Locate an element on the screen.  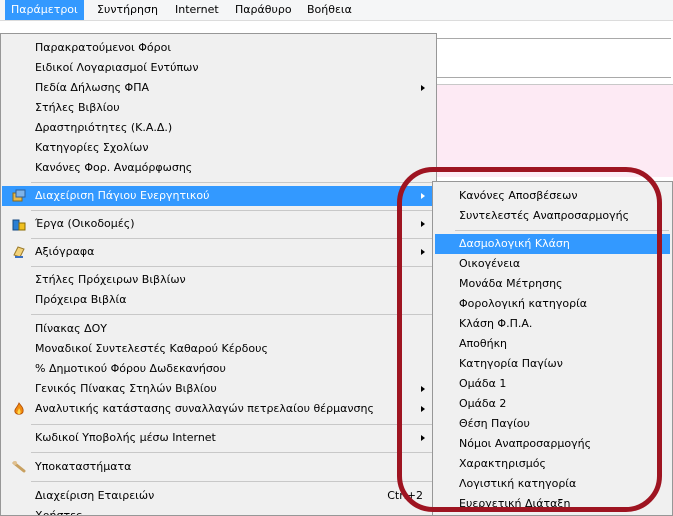
submenu-item-depreciation-rules: Κανόνες Αποσβέσεων is located at coordinates (552, 196).